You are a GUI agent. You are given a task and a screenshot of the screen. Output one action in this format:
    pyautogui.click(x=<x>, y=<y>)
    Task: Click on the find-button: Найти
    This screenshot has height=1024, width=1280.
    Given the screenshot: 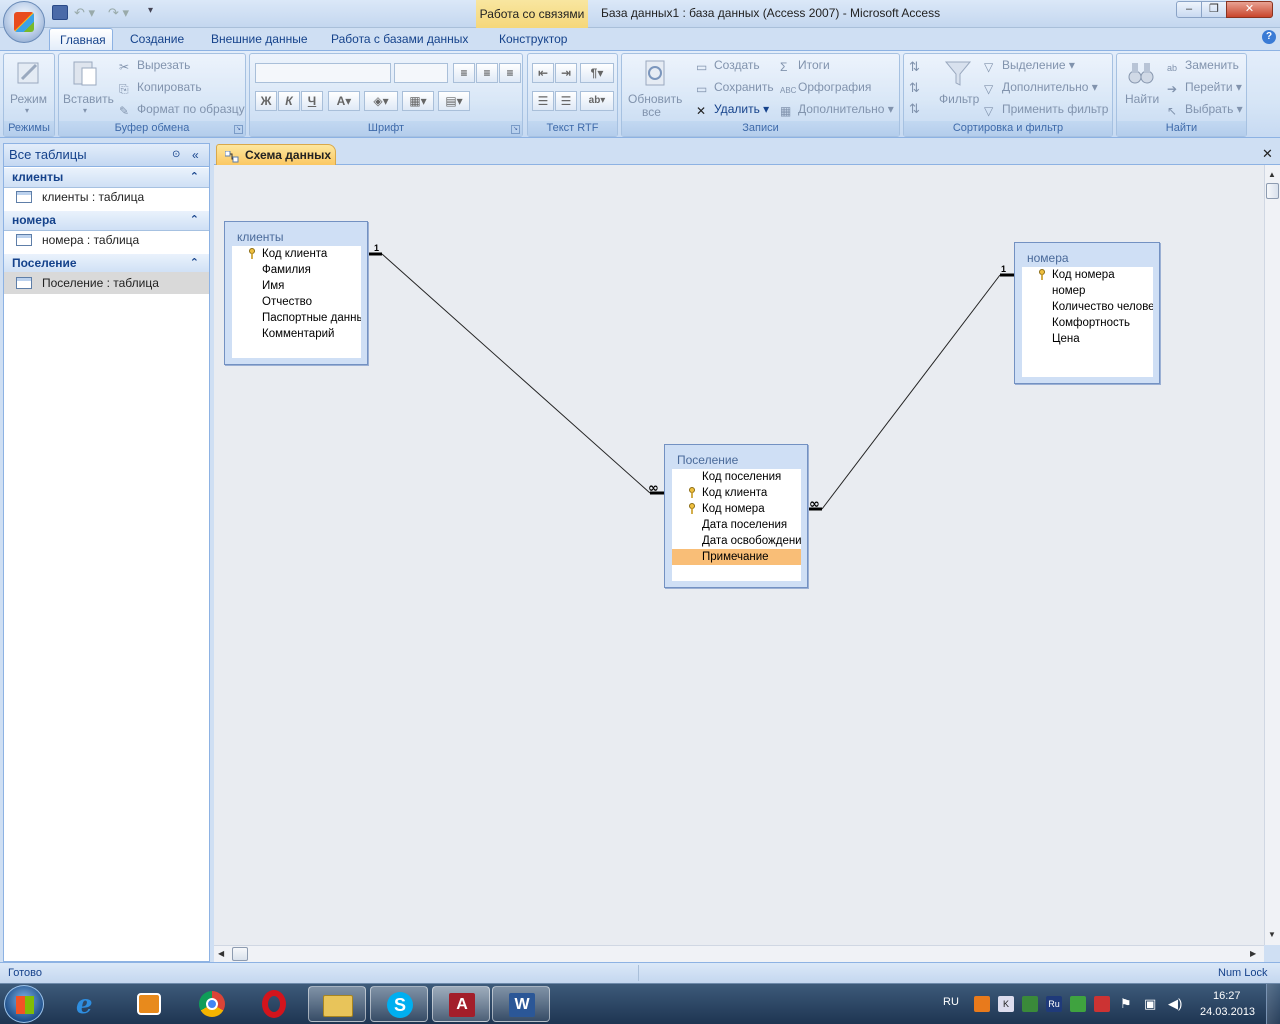 What is the action you would take?
    pyautogui.click(x=1142, y=99)
    